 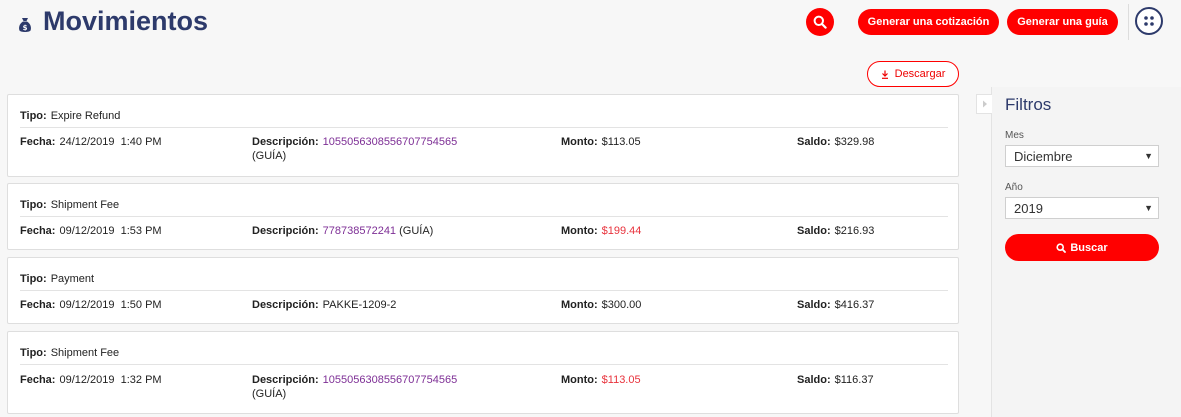 I want to click on search-filter-button: Buscar, so click(x=1082, y=247).